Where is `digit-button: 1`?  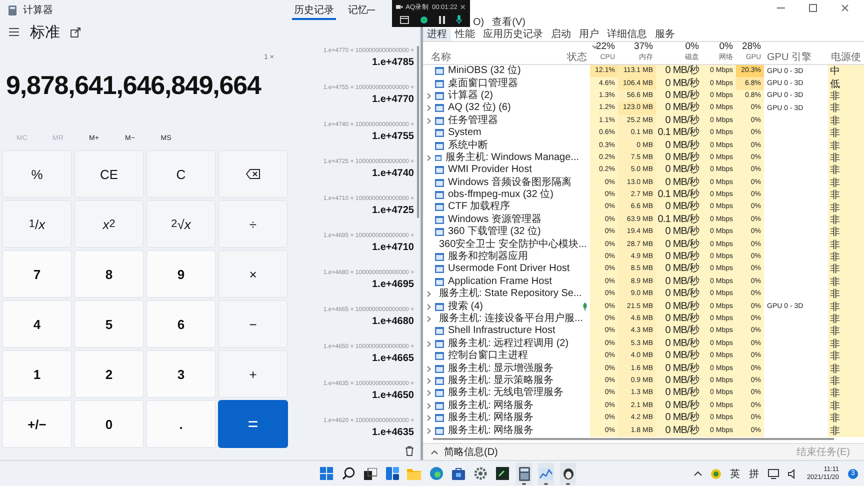
digit-button: 1 is located at coordinates (37, 374).